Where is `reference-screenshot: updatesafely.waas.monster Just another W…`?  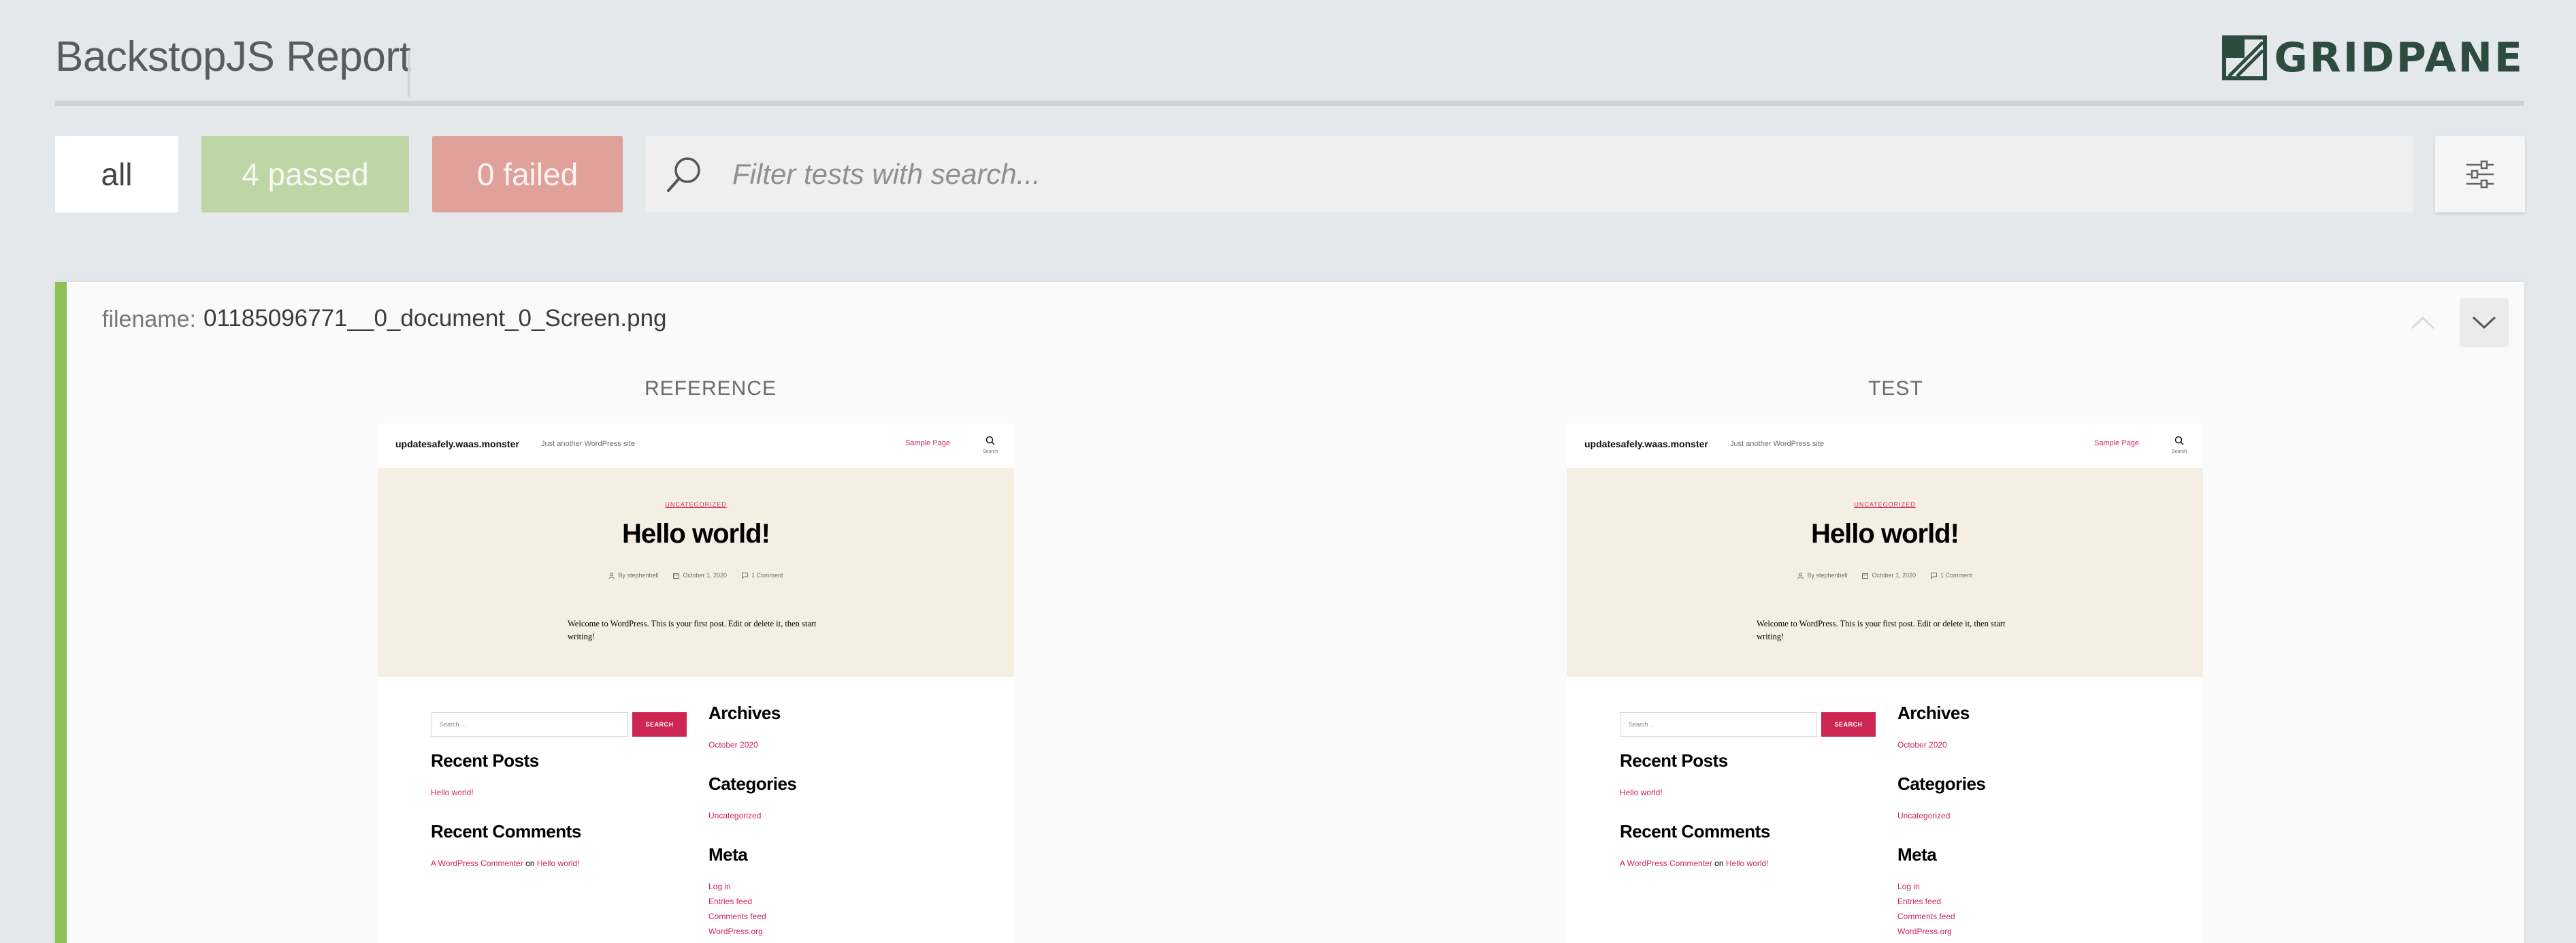 reference-screenshot: updatesafely.waas.monster Just another W… is located at coordinates (696, 683).